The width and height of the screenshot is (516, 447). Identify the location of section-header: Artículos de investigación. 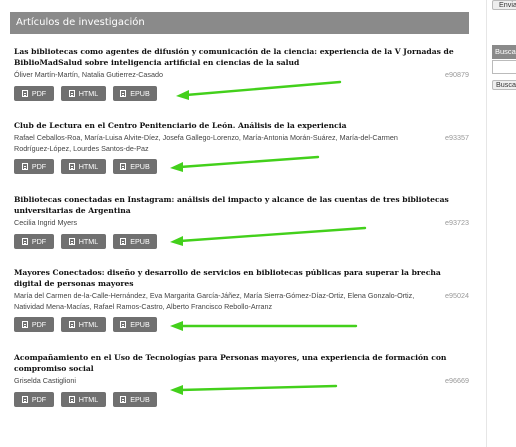
(239, 23).